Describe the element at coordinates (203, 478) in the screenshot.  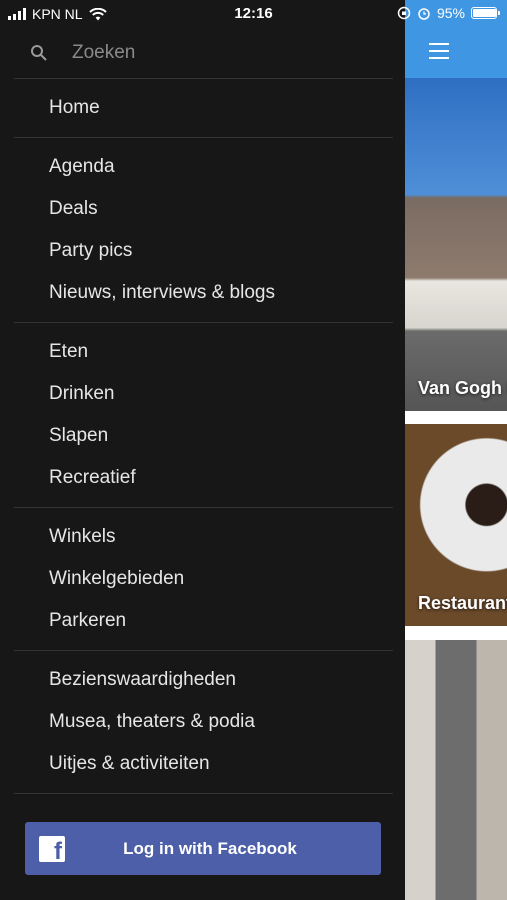
I see `menu-item: Recreatief` at that location.